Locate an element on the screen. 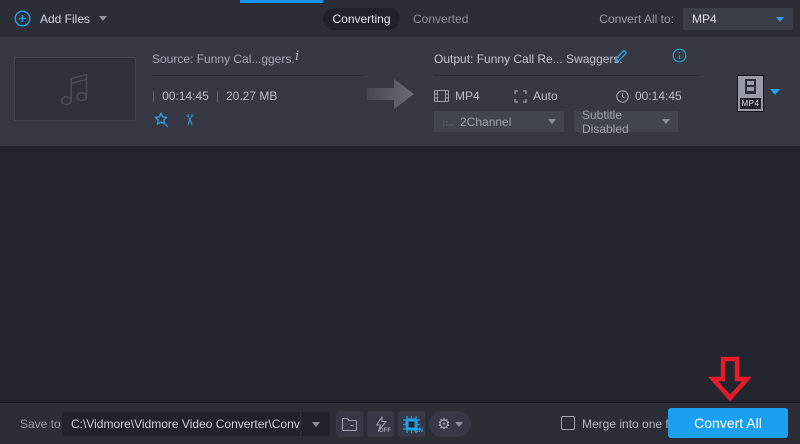 The image size is (800, 444). convert-direction-arrow-icon is located at coordinates (390, 94).